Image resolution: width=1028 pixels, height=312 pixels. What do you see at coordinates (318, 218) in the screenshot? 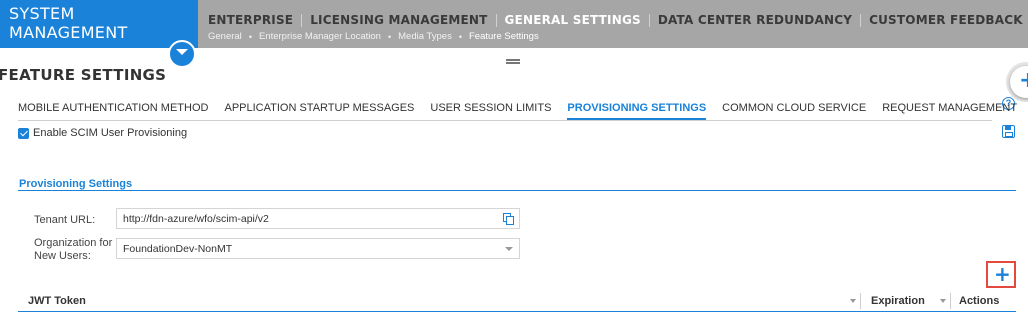
I see `tenant-url-field: http://fdn-azure/wfo/scim-api/v2` at bounding box center [318, 218].